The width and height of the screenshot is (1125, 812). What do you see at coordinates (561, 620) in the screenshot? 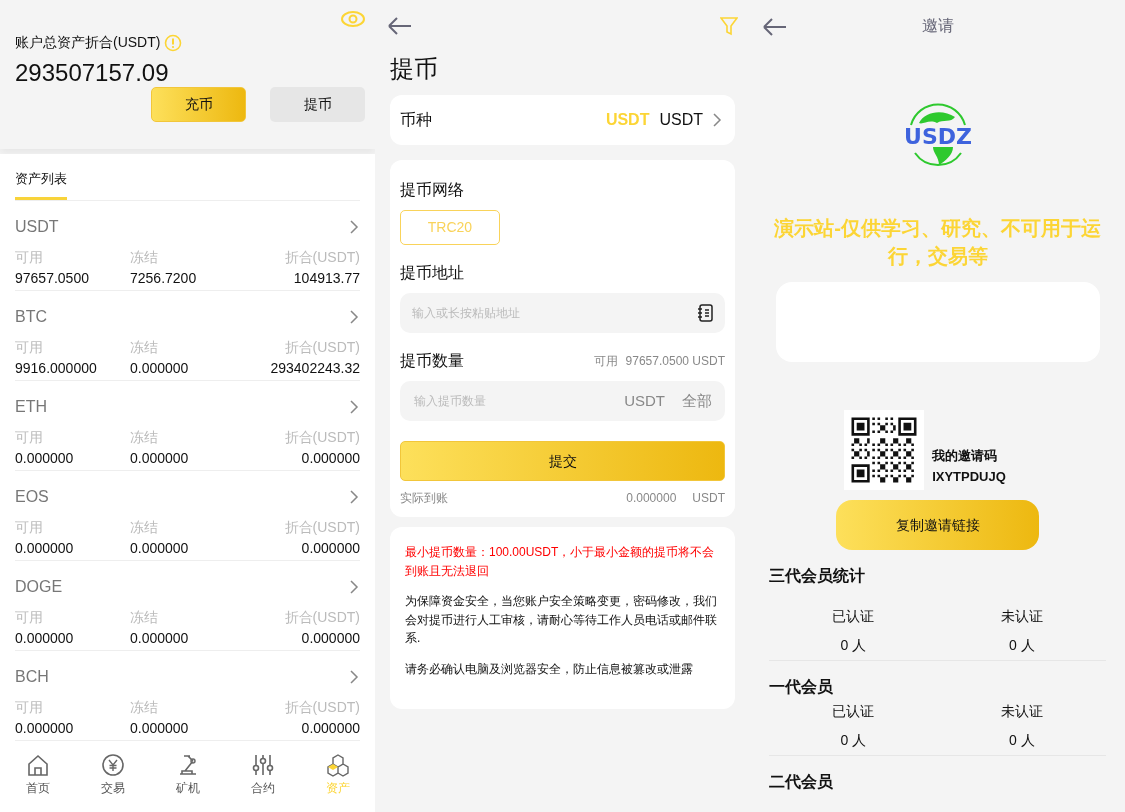
I see `notice-text: 为保障资金安全，当您账户安全策略变更，密码修改，我们会对提币进行人工审核，请耐心等待工作人员电话或邮件联系.` at bounding box center [561, 620].